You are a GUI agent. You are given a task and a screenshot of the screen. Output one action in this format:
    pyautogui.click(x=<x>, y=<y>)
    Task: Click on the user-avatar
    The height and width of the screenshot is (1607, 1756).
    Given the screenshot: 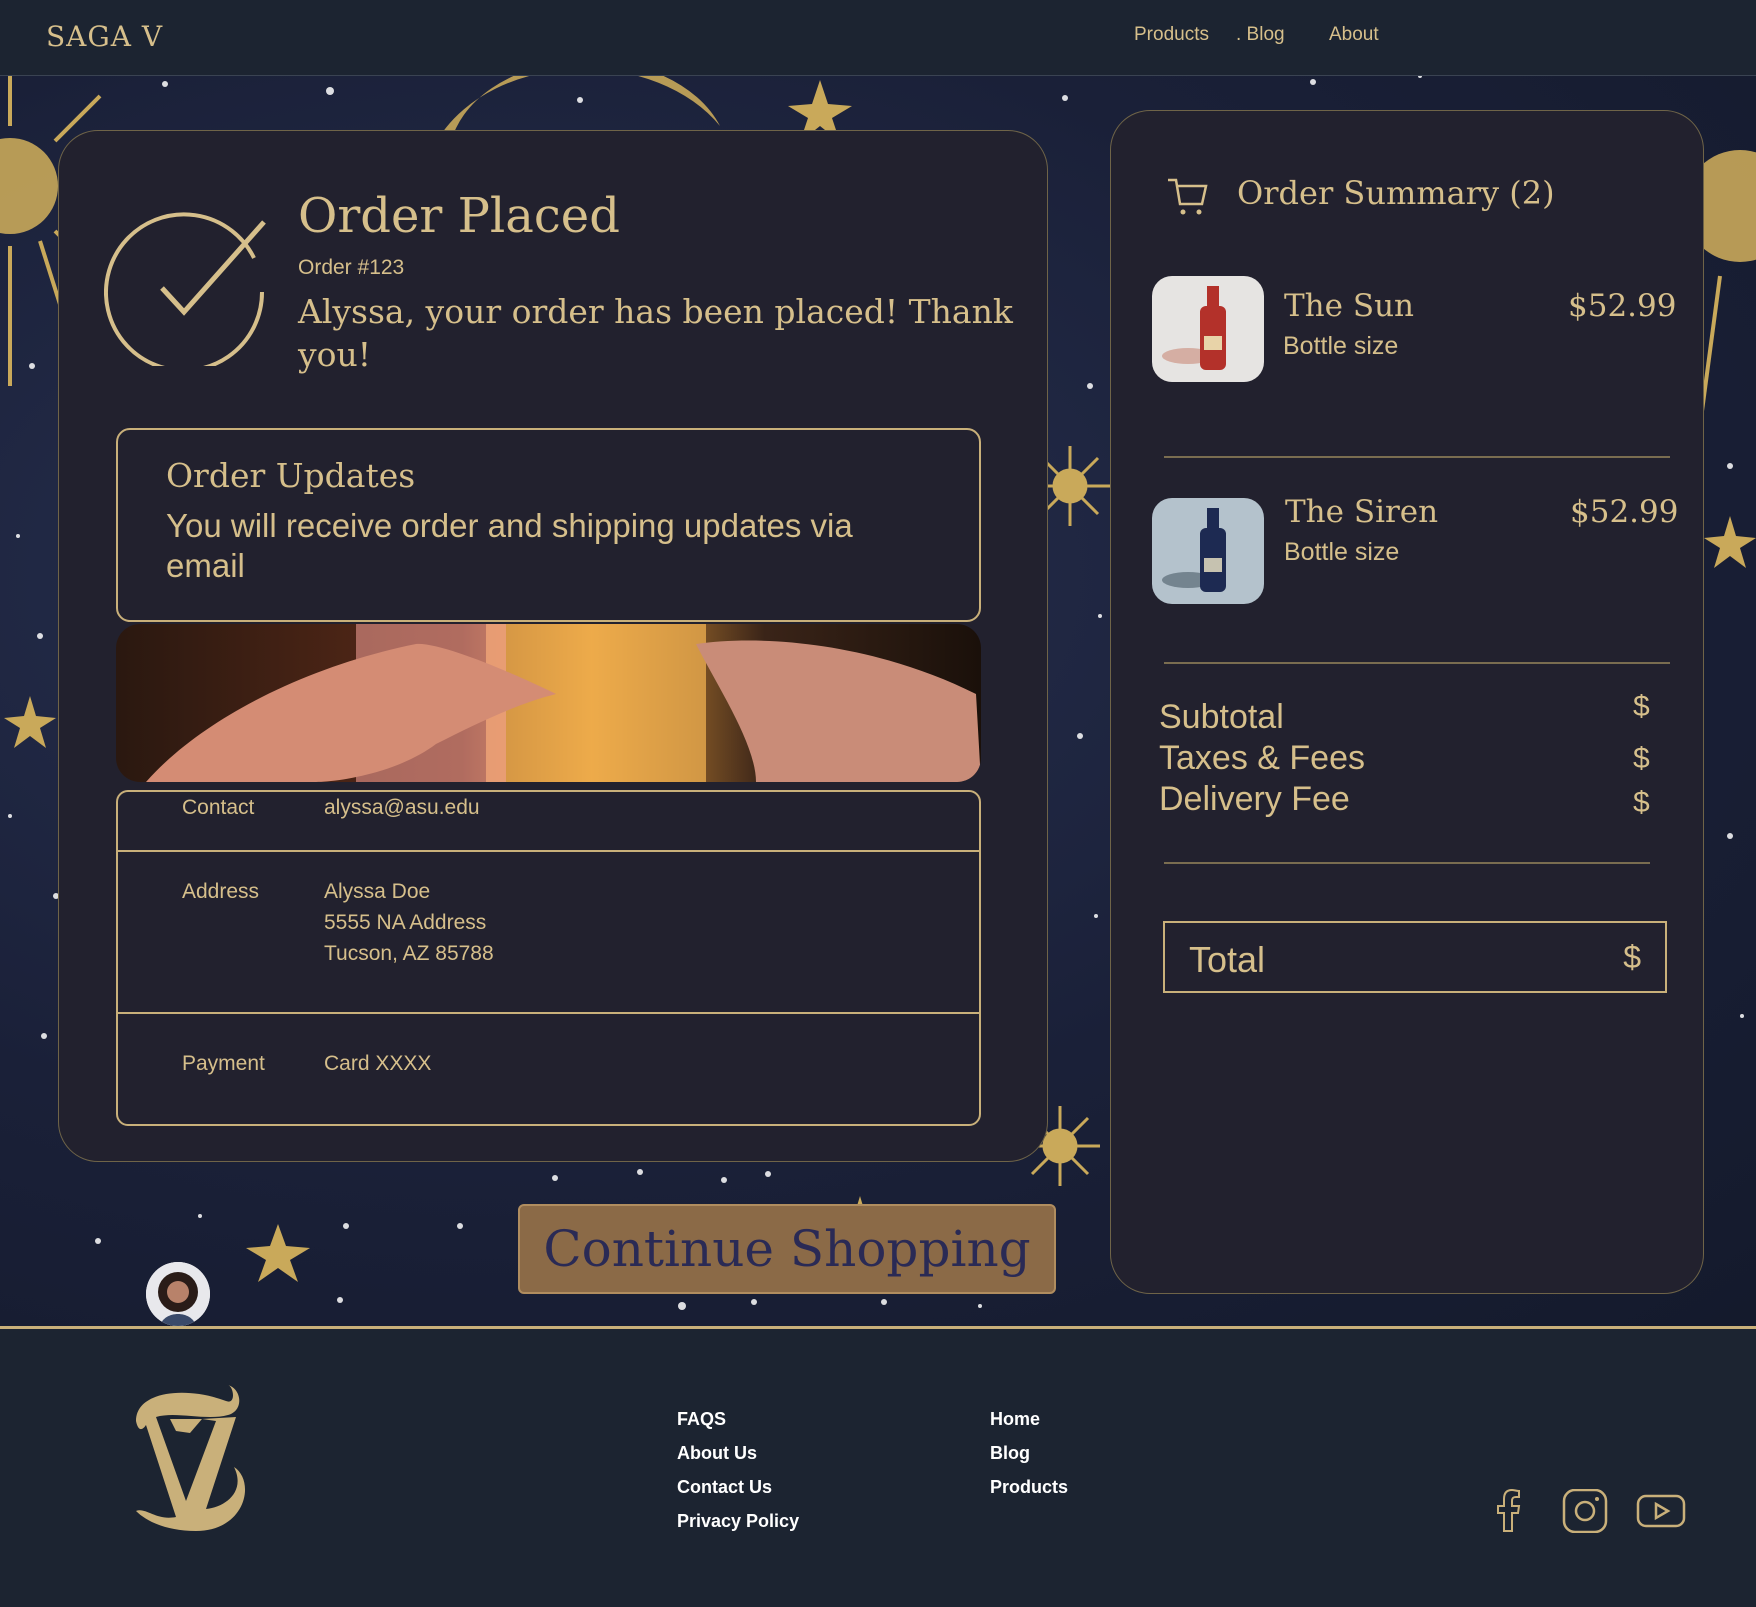 What is the action you would take?
    pyautogui.click(x=178, y=1294)
    